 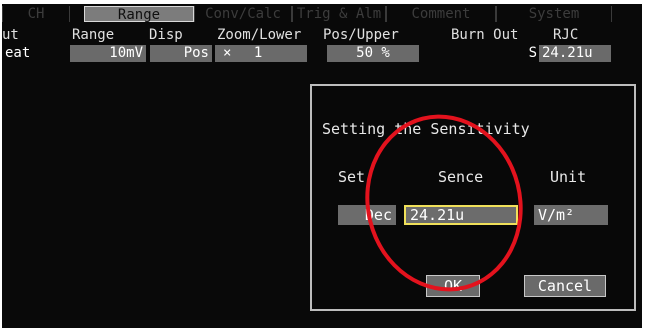 What do you see at coordinates (461, 215) in the screenshot?
I see `sence-value-field: 24.21u` at bounding box center [461, 215].